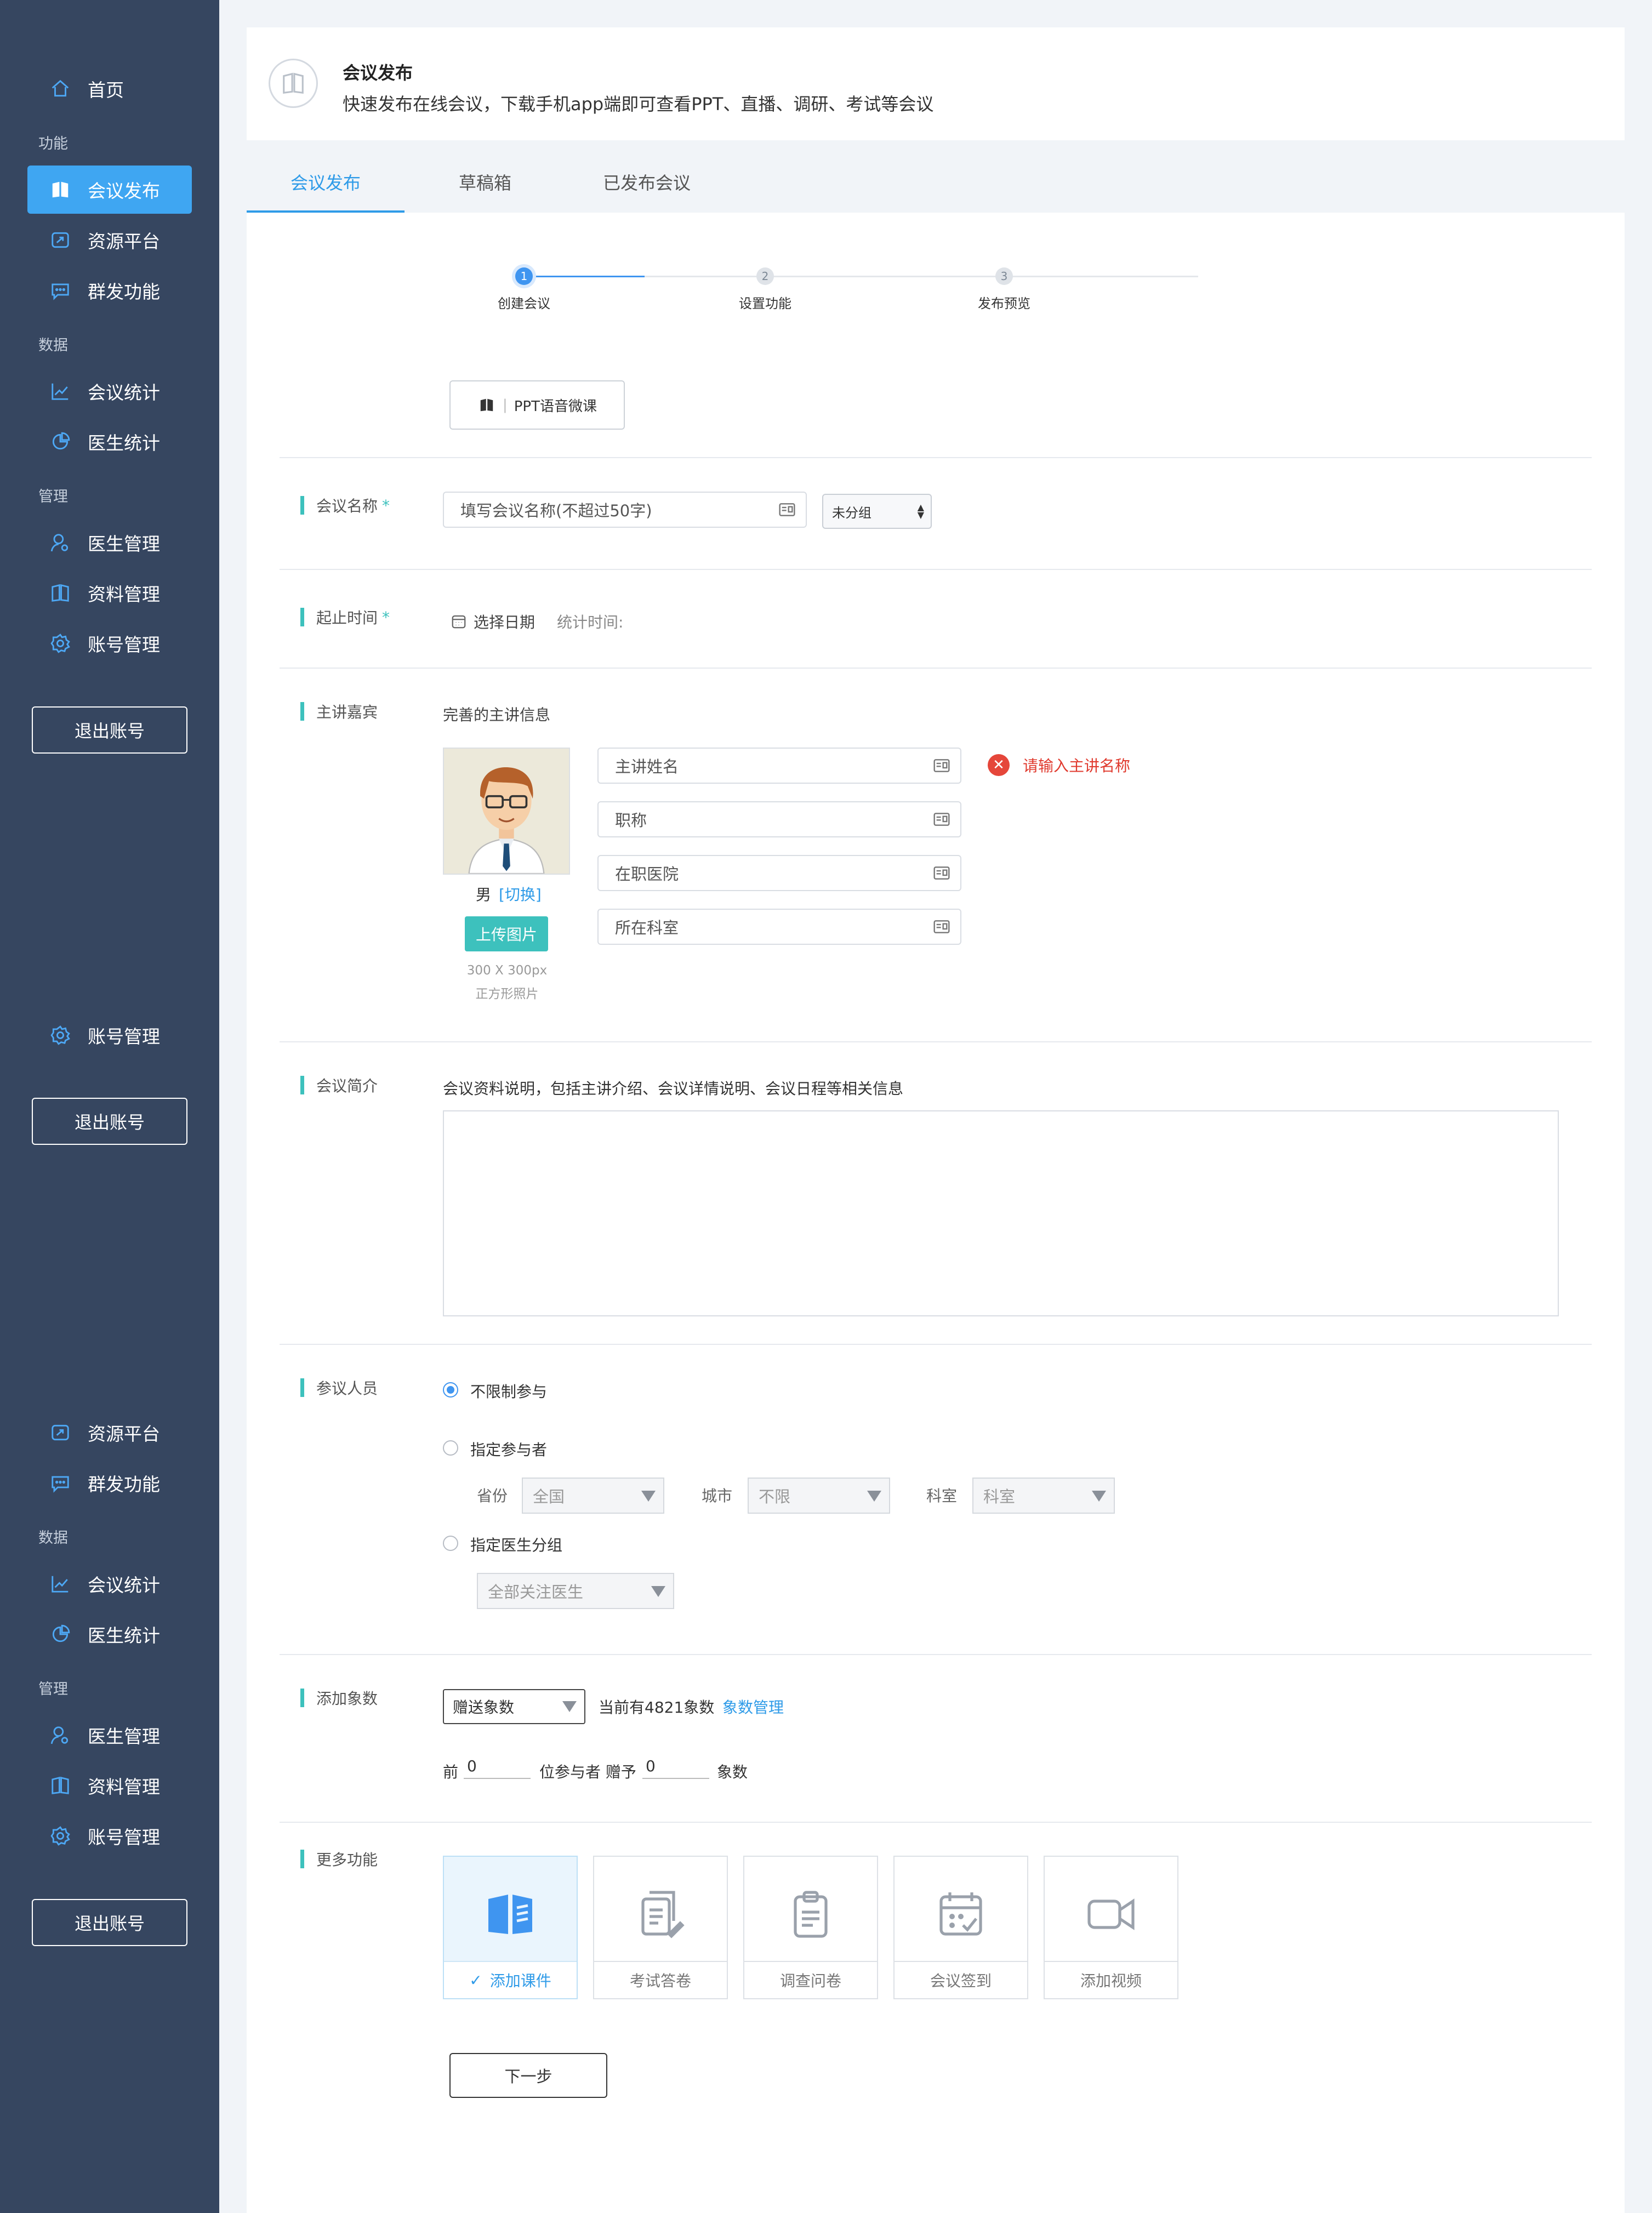 The width and height of the screenshot is (1652, 2213). Describe the element at coordinates (1044, 1496) in the screenshot. I see `department-select: 科室` at that location.